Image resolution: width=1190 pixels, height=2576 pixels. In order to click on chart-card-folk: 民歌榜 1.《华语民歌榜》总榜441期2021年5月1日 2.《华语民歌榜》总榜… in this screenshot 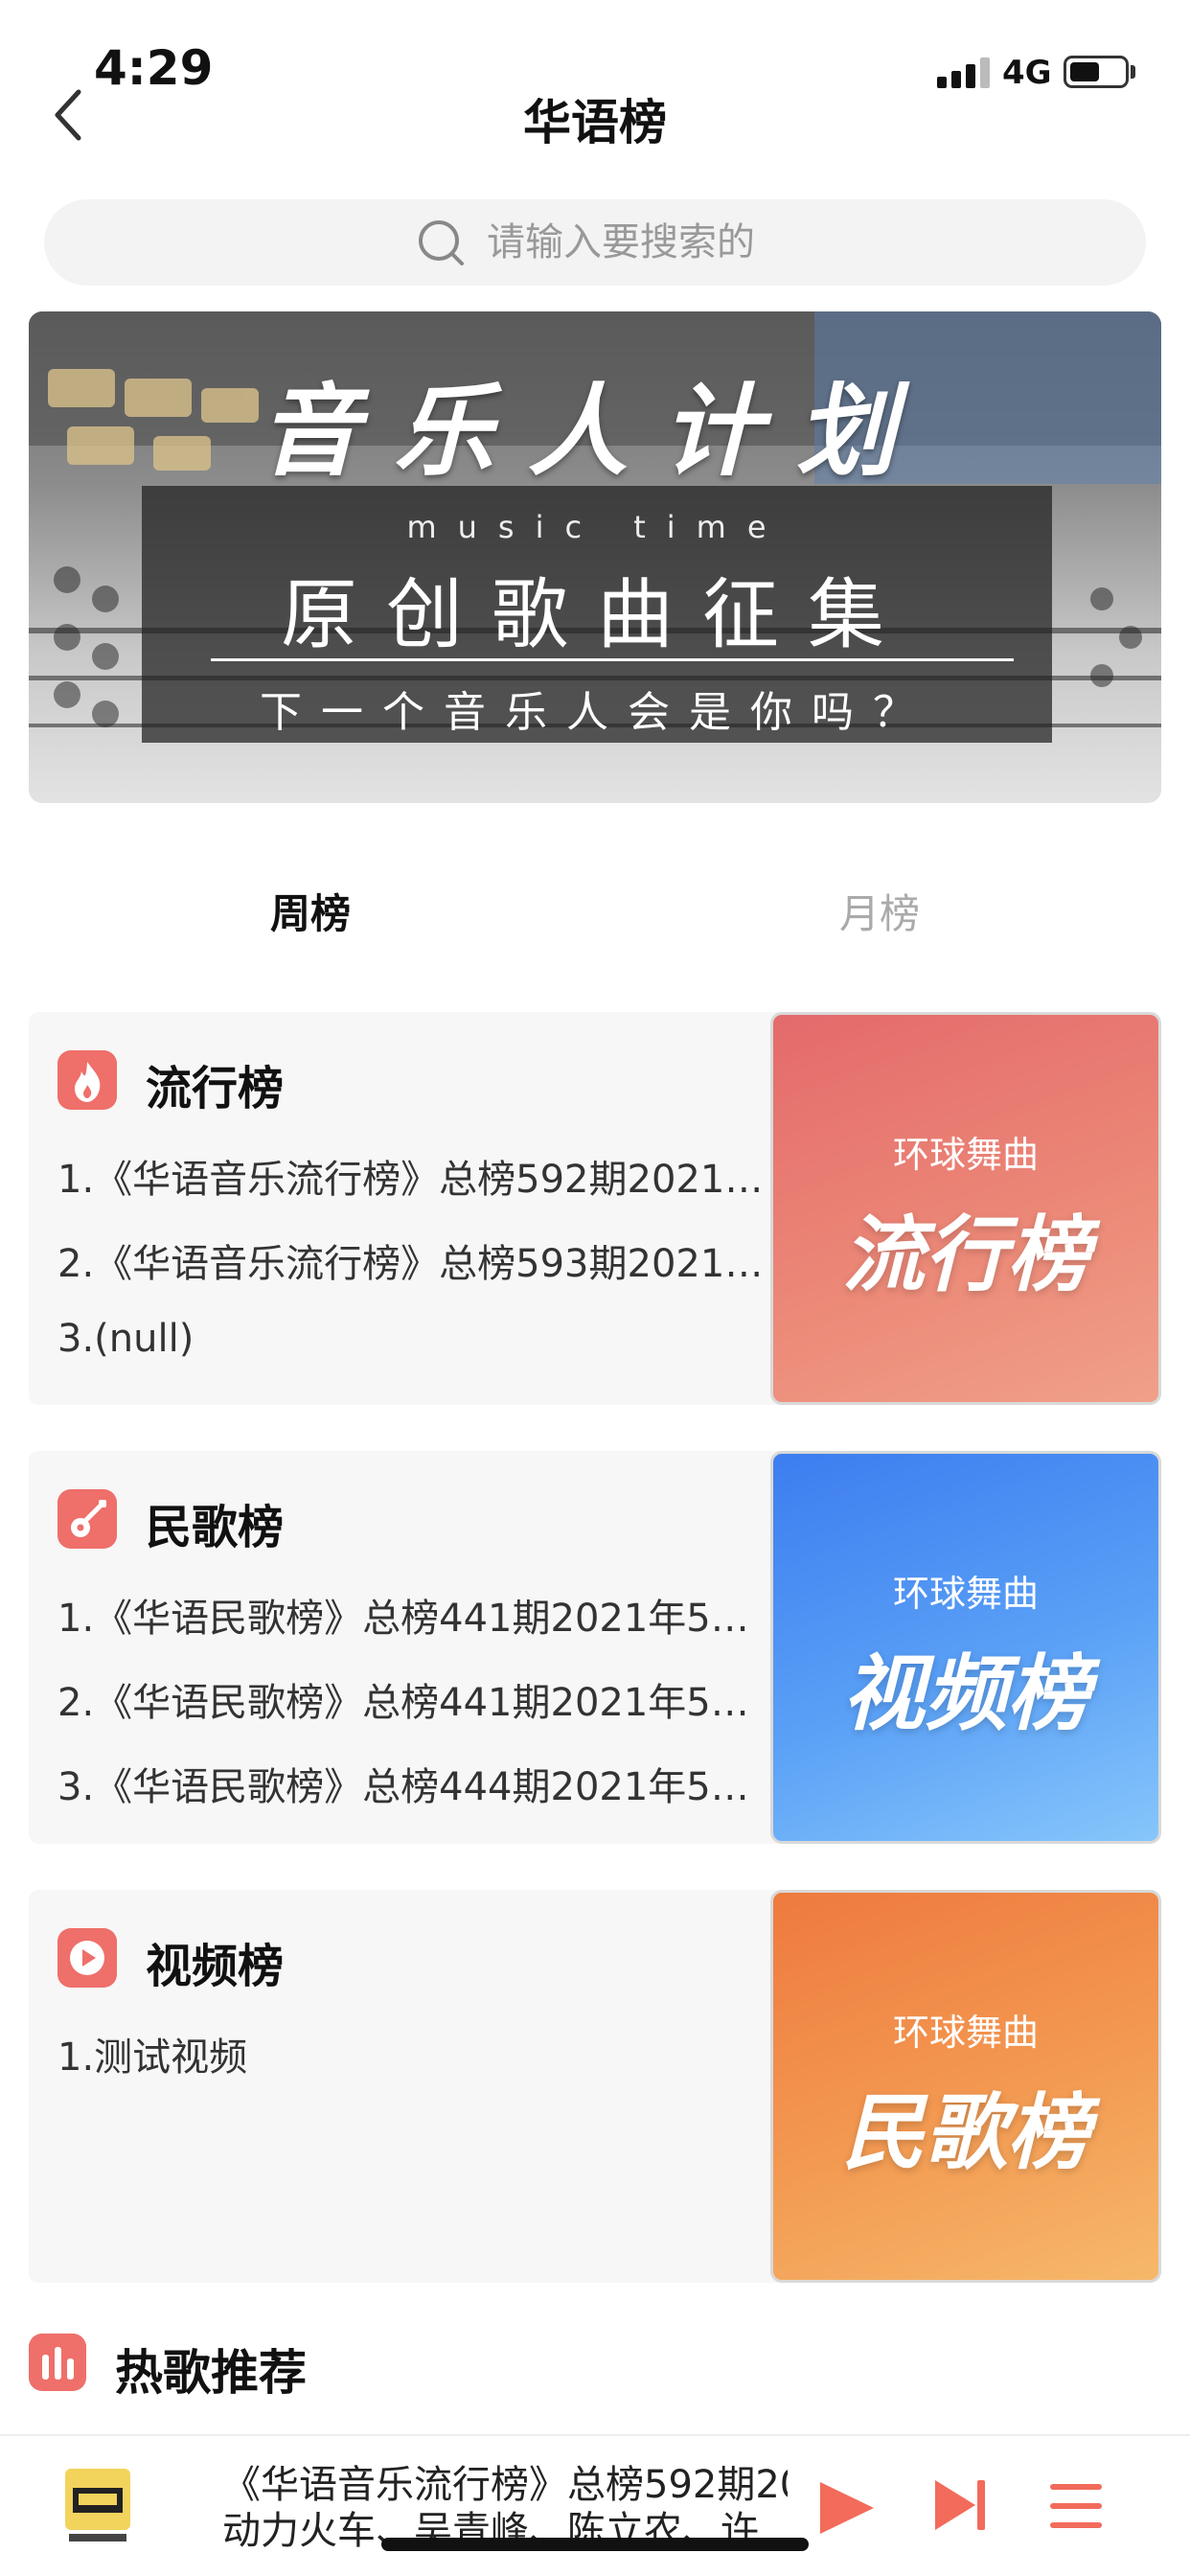, I will do `click(595, 1647)`.